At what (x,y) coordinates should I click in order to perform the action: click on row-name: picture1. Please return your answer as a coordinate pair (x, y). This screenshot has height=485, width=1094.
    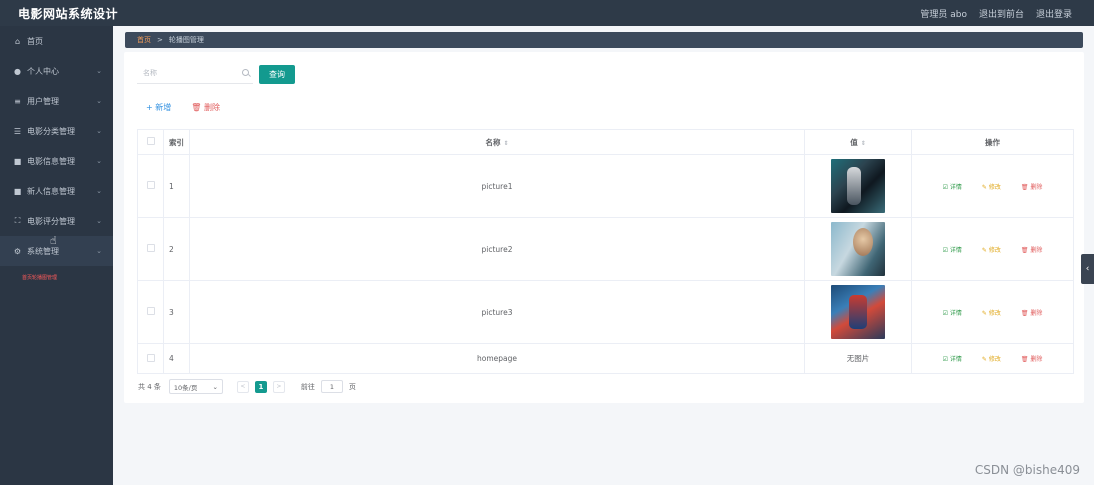
    Looking at the image, I should click on (497, 186).